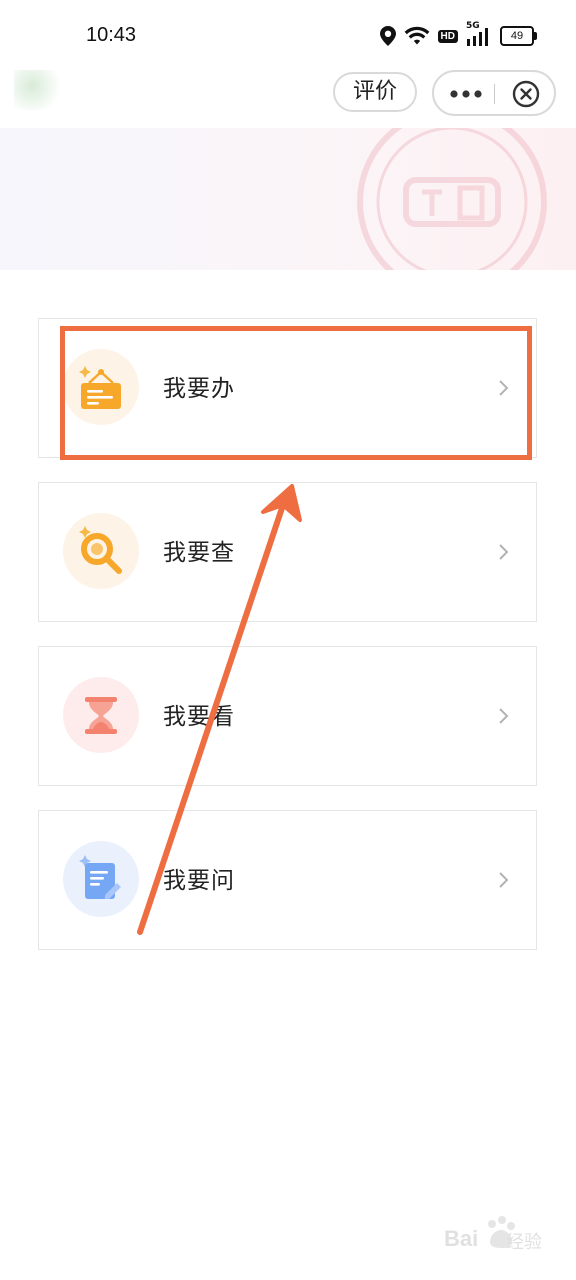 The image size is (576, 1280). I want to click on magnifier-icon, so click(100, 550).